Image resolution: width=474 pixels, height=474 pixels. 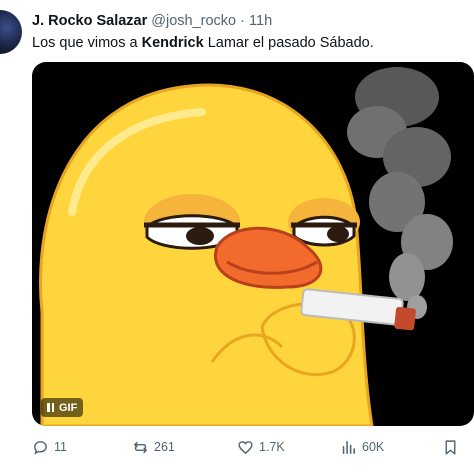 I want to click on action-bar: 11 261 1.7K 60K, so click(x=253, y=447).